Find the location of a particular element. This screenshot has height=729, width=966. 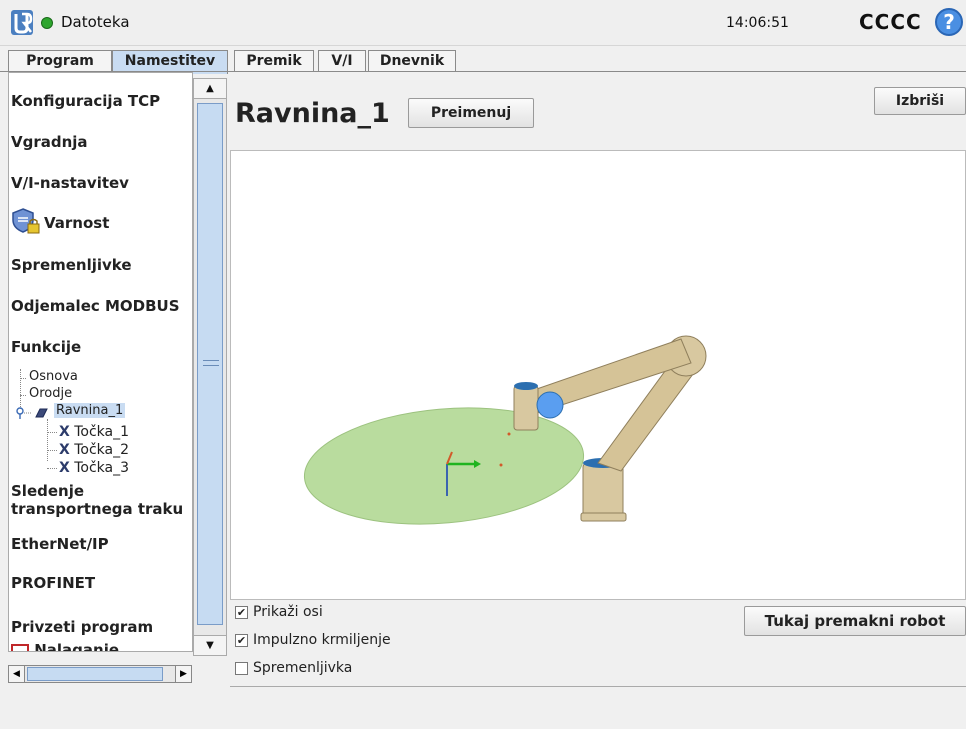

loading-icon is located at coordinates (20, 647).